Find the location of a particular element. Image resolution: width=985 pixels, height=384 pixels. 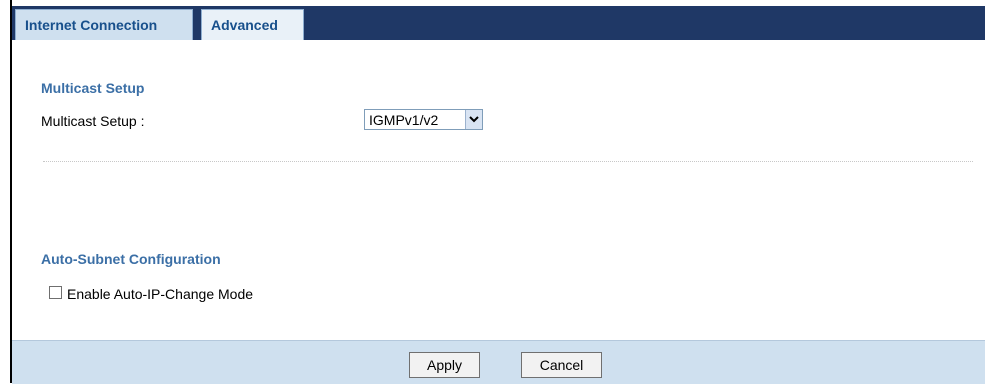

multicast-setup-label: Multicast Setup : is located at coordinates (93, 121).